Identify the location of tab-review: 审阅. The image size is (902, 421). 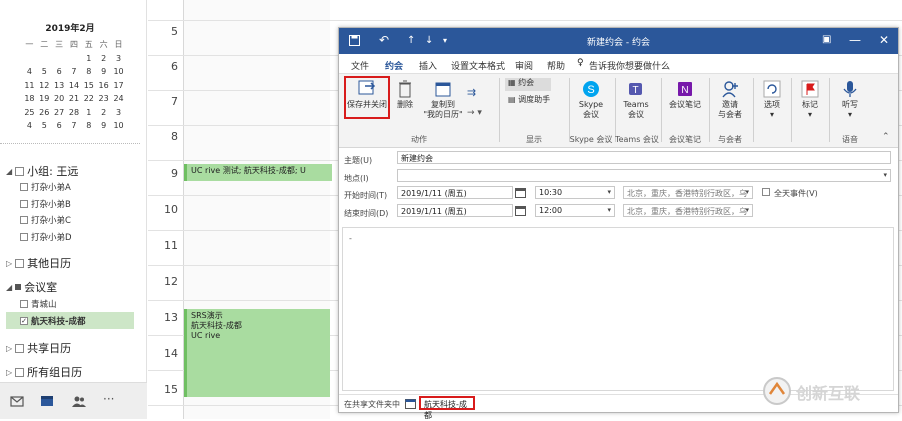
(524, 65).